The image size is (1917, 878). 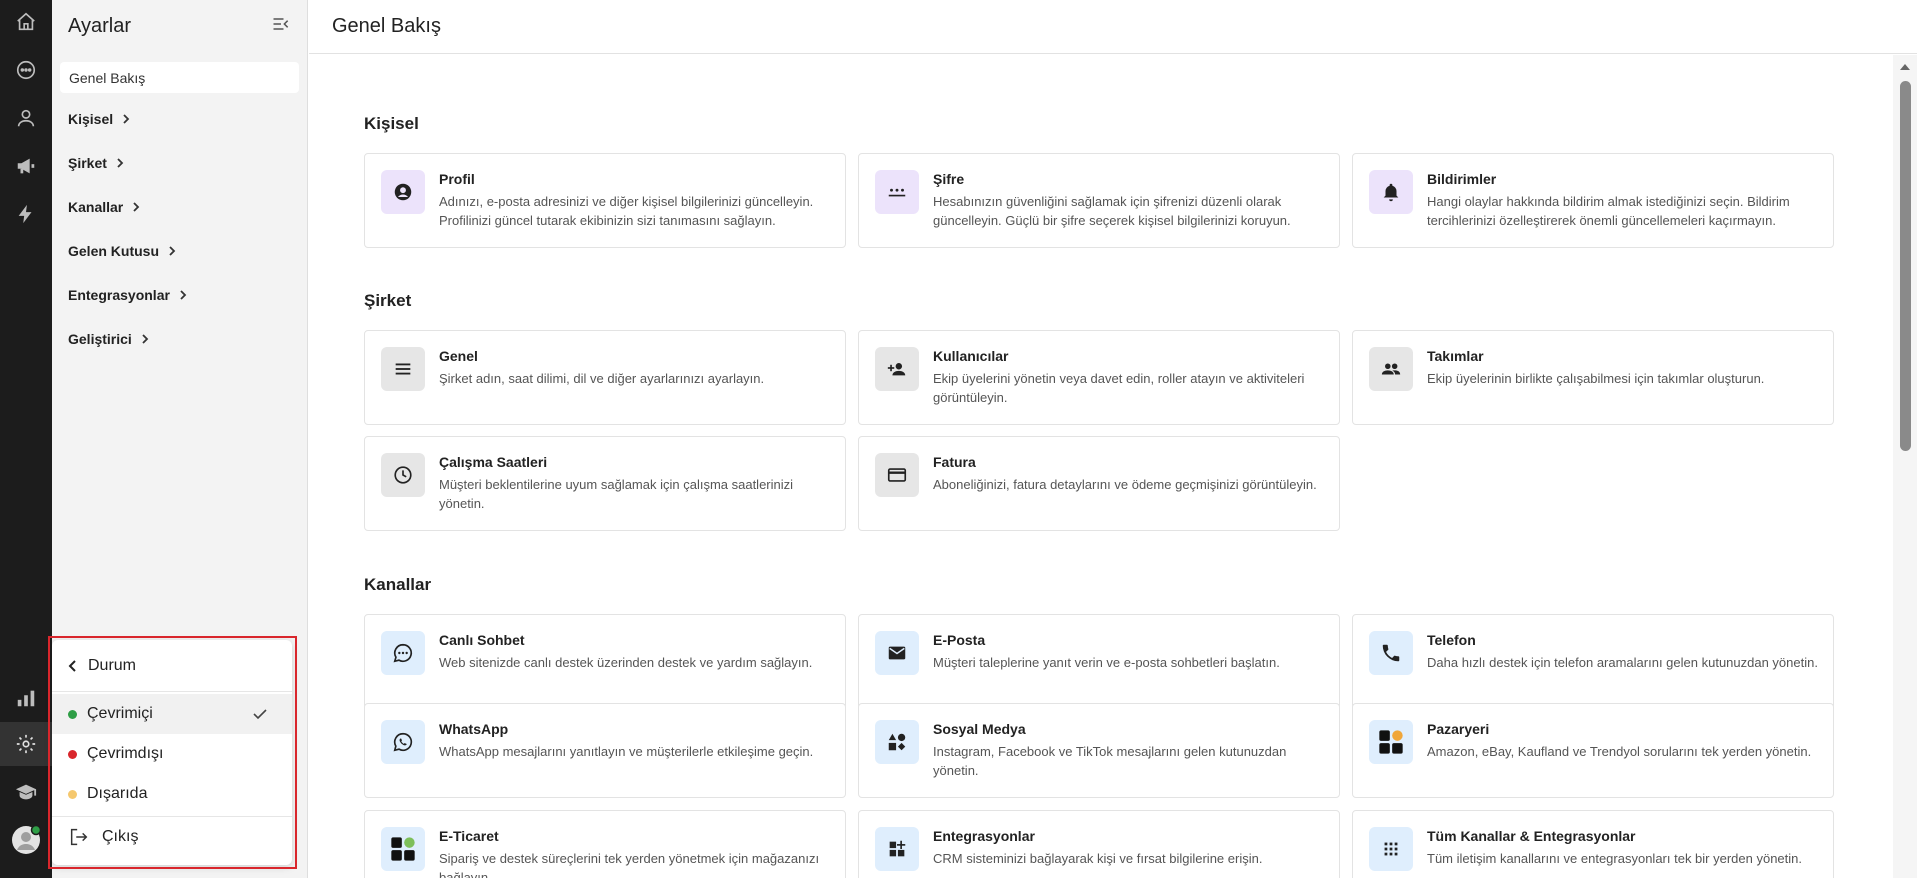 I want to click on sidebar-item-label: Gelen Kutusu, so click(x=114, y=251).